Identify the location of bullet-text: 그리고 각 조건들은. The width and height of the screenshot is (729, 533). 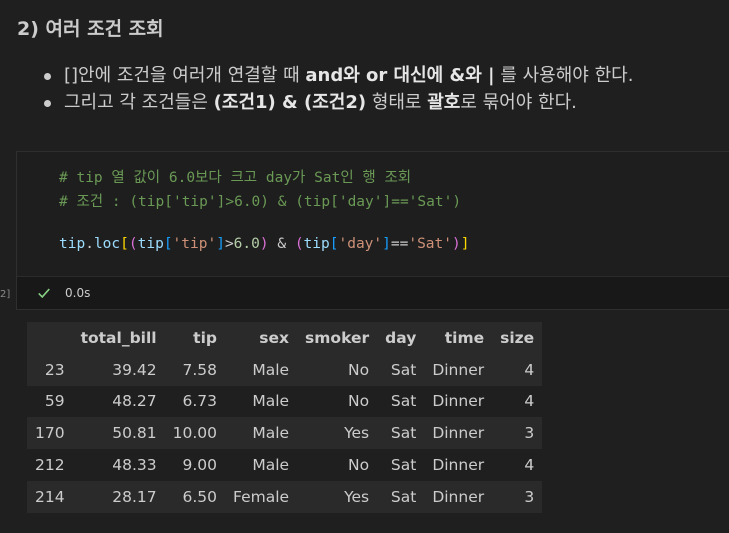
(139, 102).